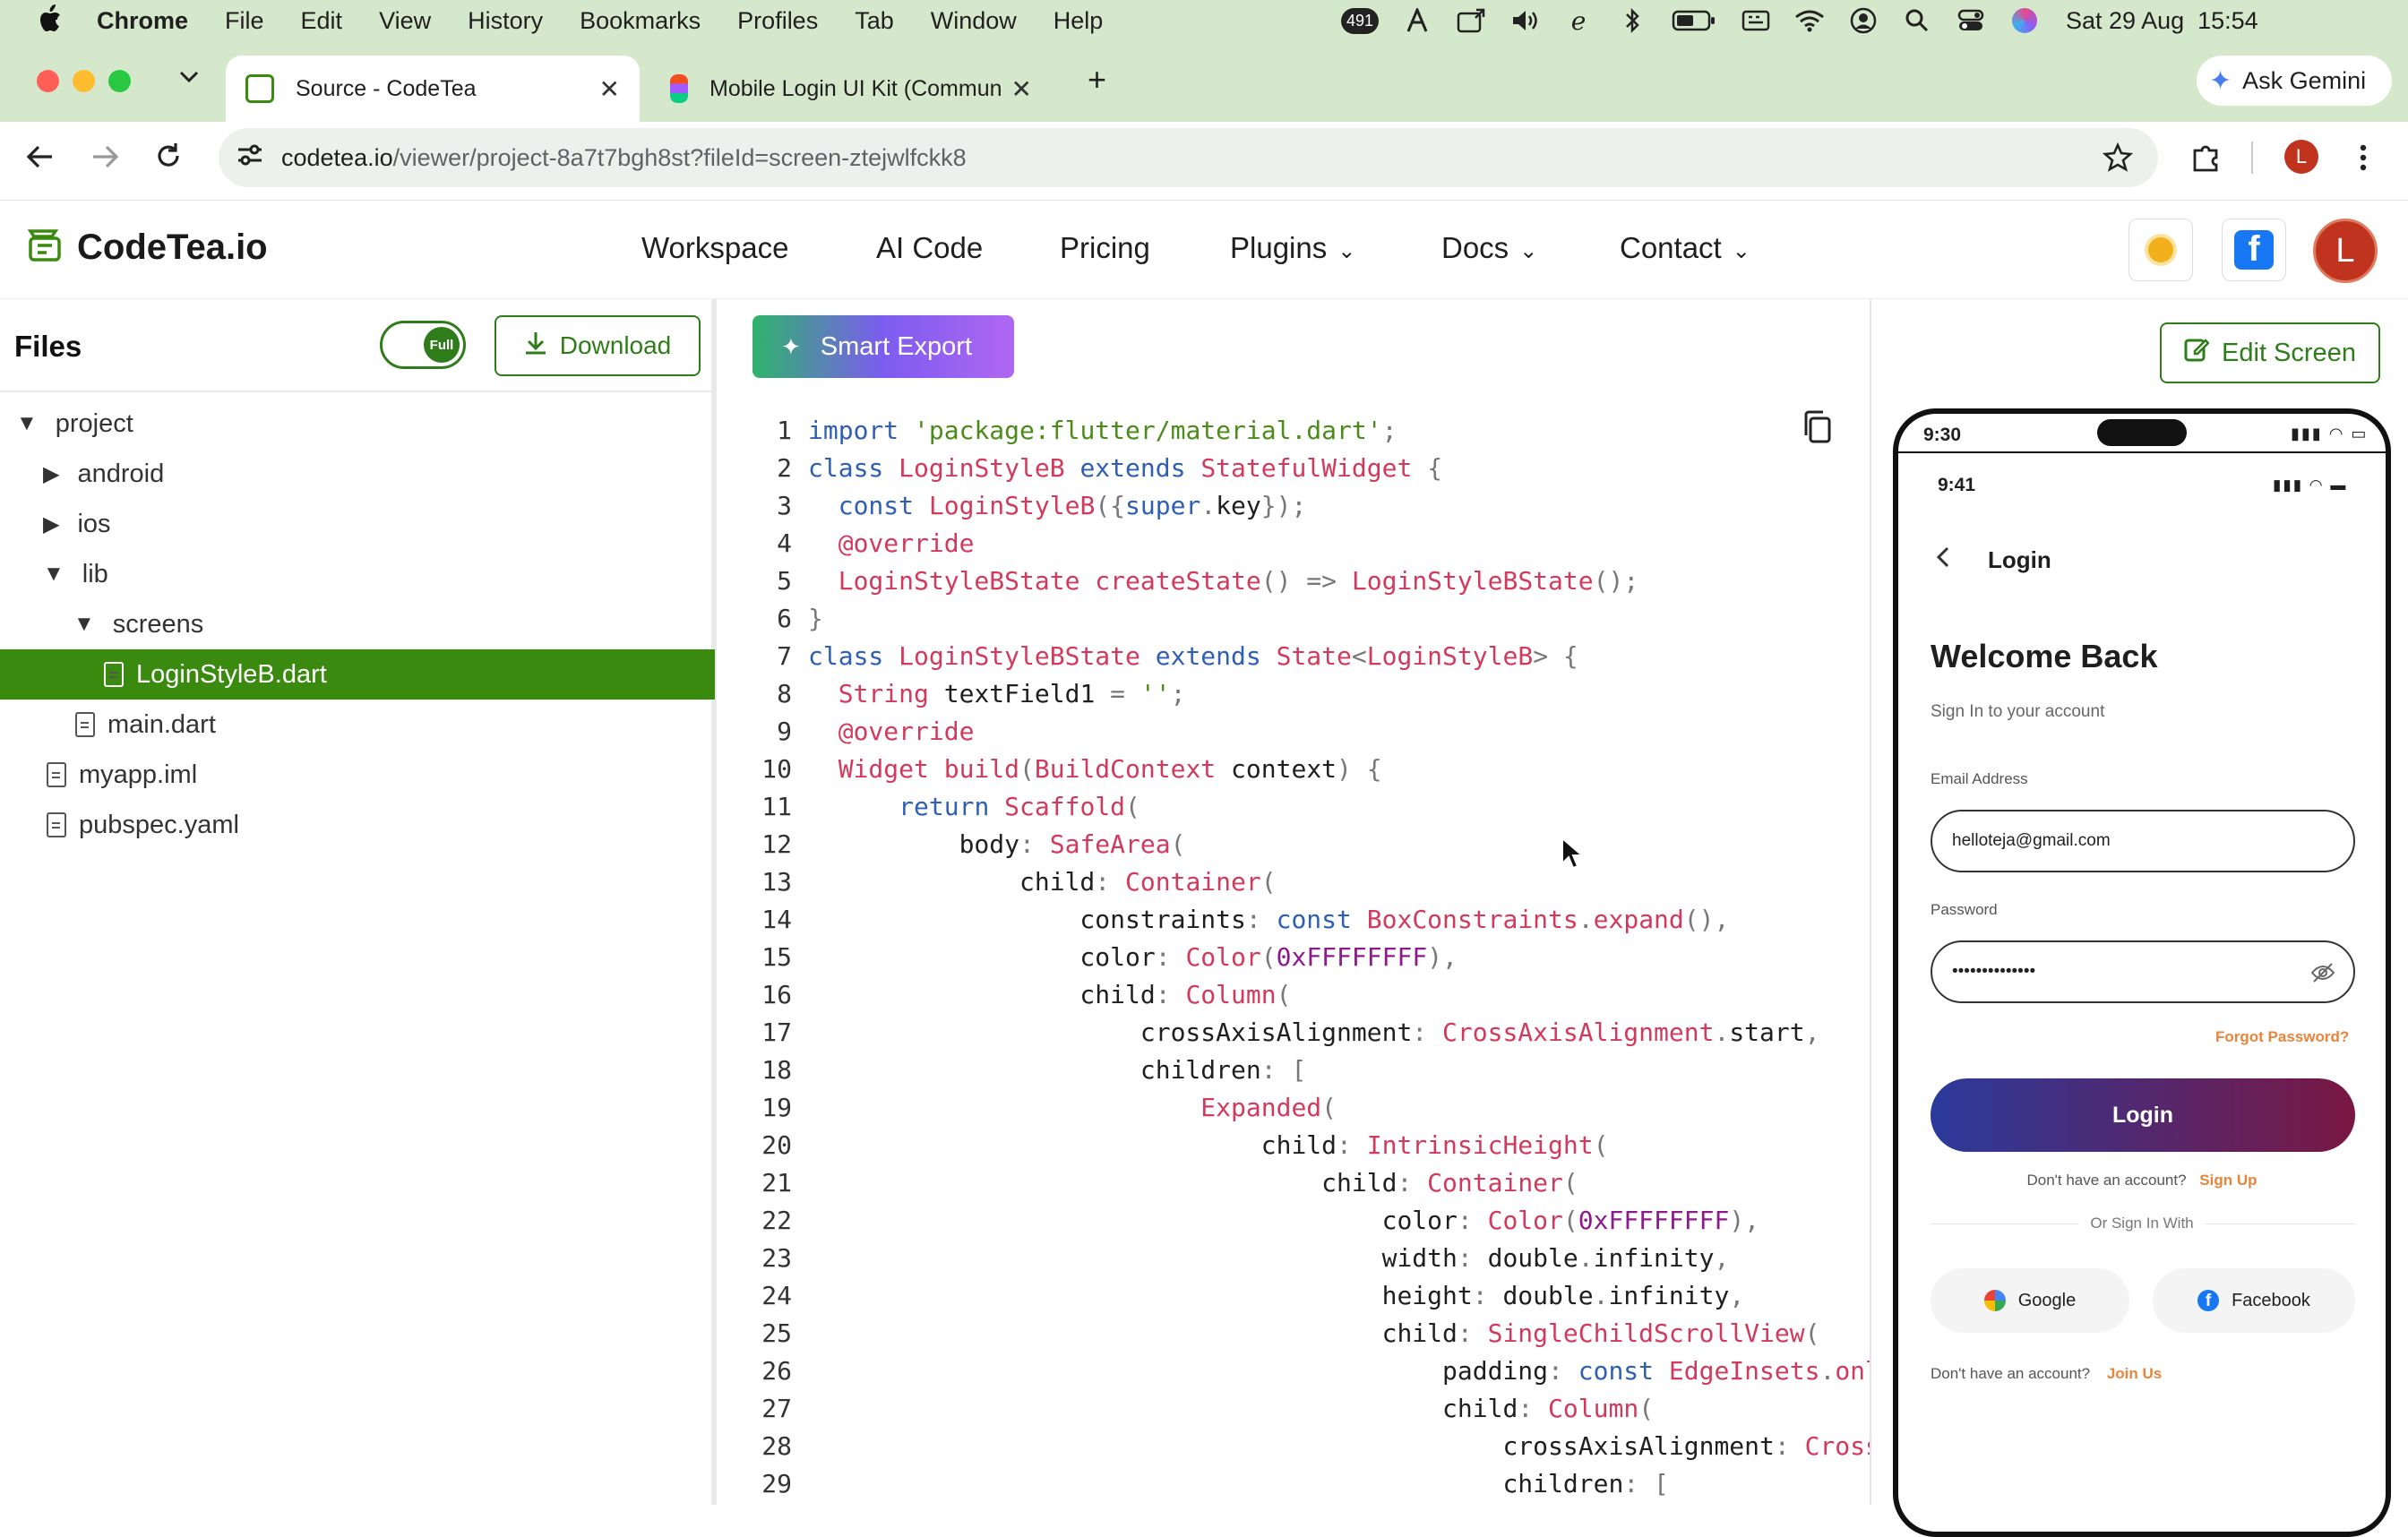 The image size is (2408, 1537). I want to click on login-button: Login, so click(2143, 1115).